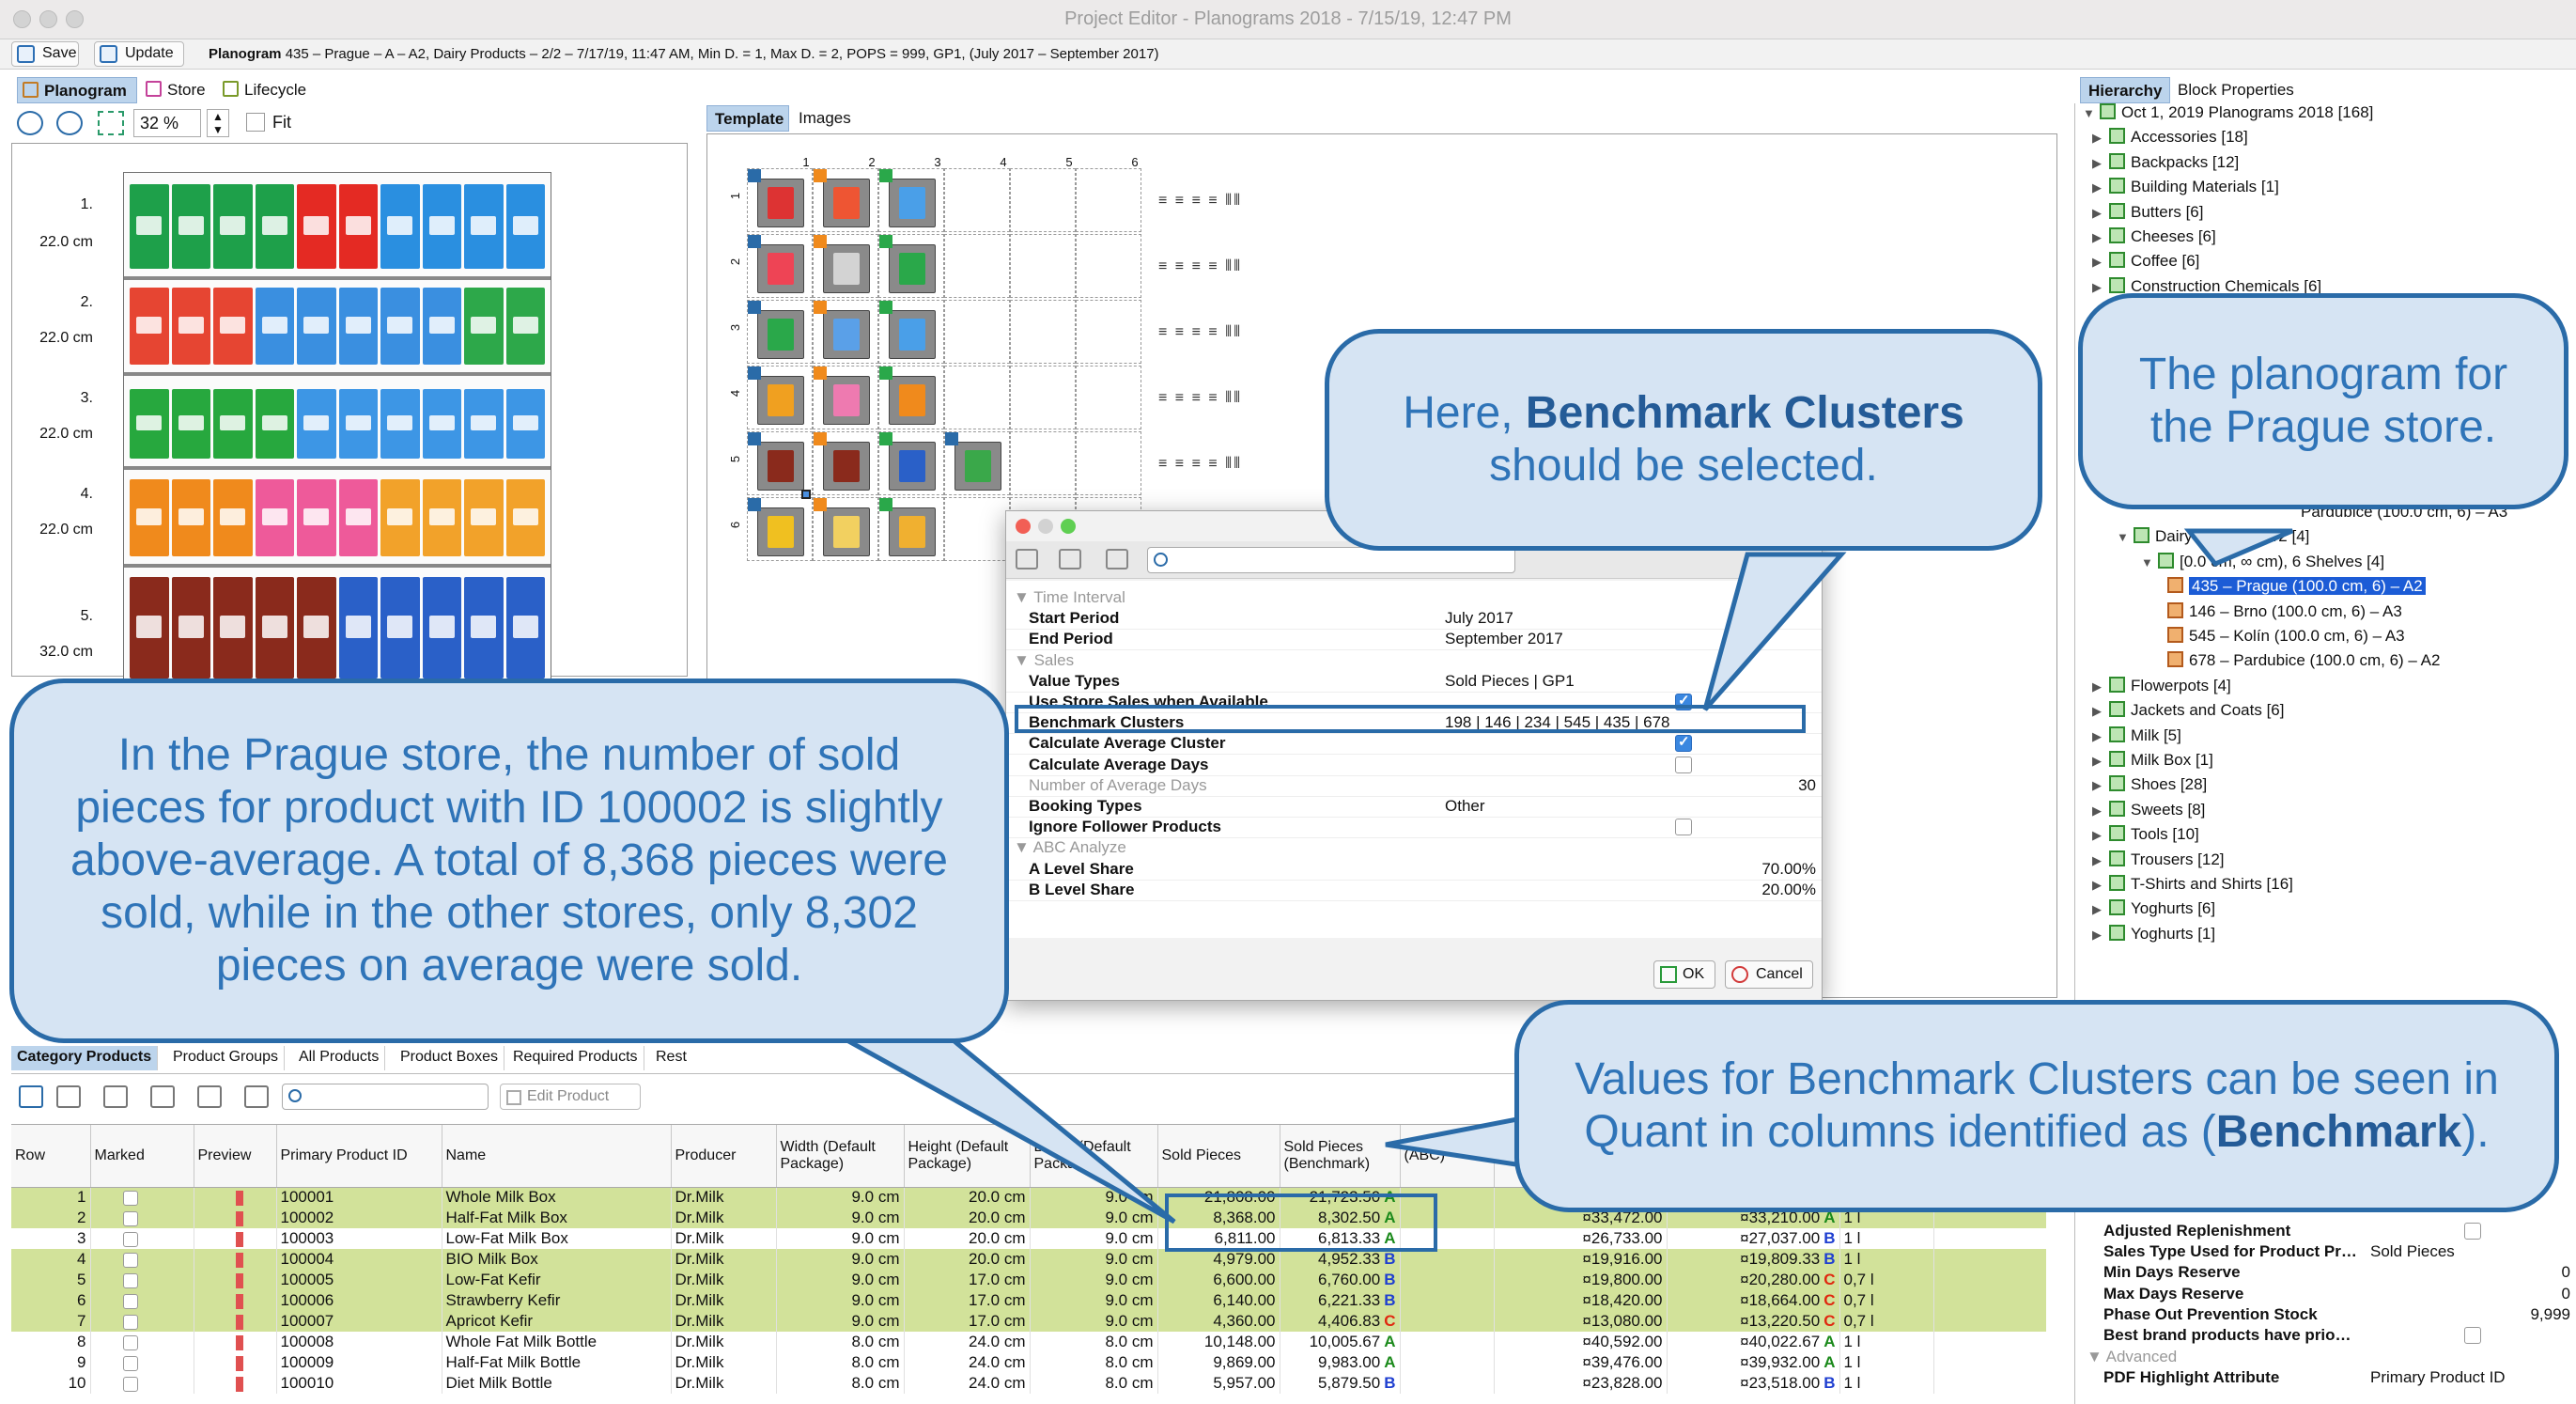 Image resolution: width=2576 pixels, height=1404 pixels. What do you see at coordinates (1044, 660) in the screenshot?
I see `section-header: ▼ Sales` at bounding box center [1044, 660].